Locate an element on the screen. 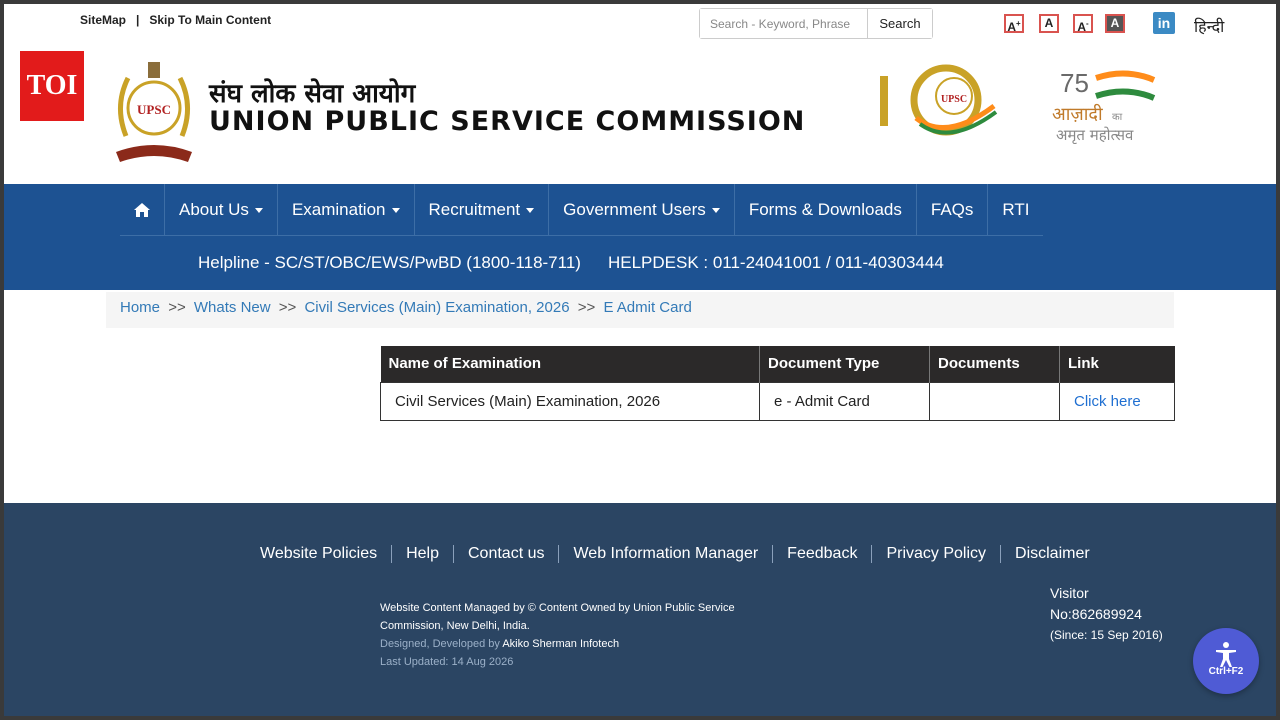 This screenshot has height=720, width=1280. footer-link-web-information-manager: Web Information Manager is located at coordinates (666, 554).